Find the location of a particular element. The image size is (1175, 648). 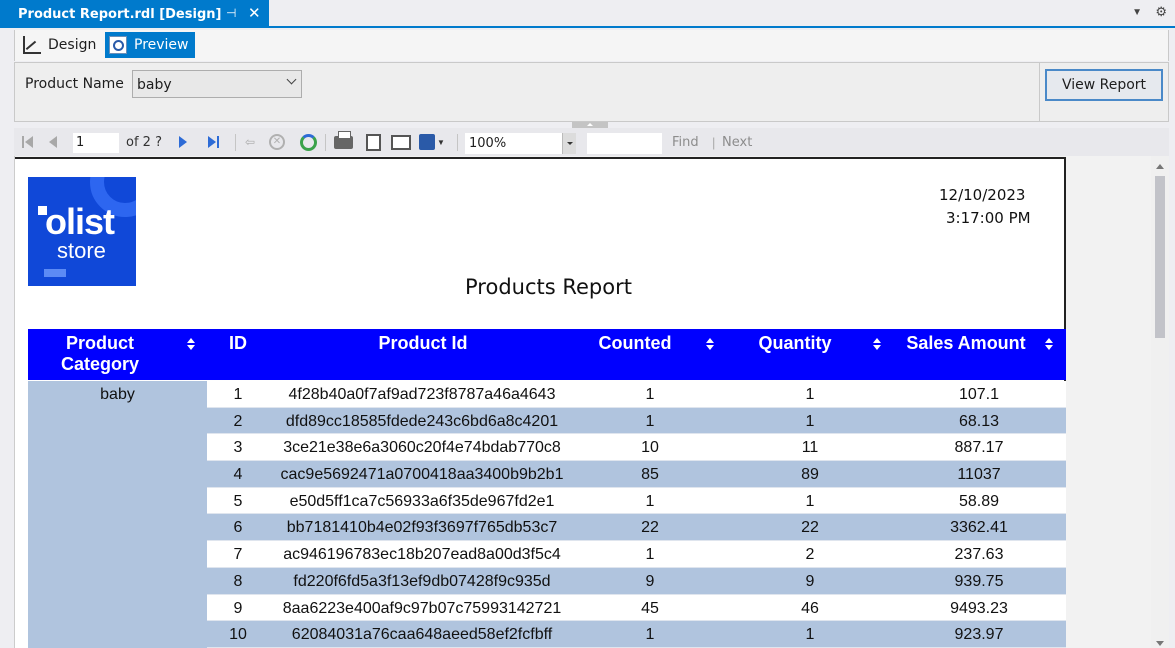

cell-quantity: 22 is located at coordinates (810, 528).